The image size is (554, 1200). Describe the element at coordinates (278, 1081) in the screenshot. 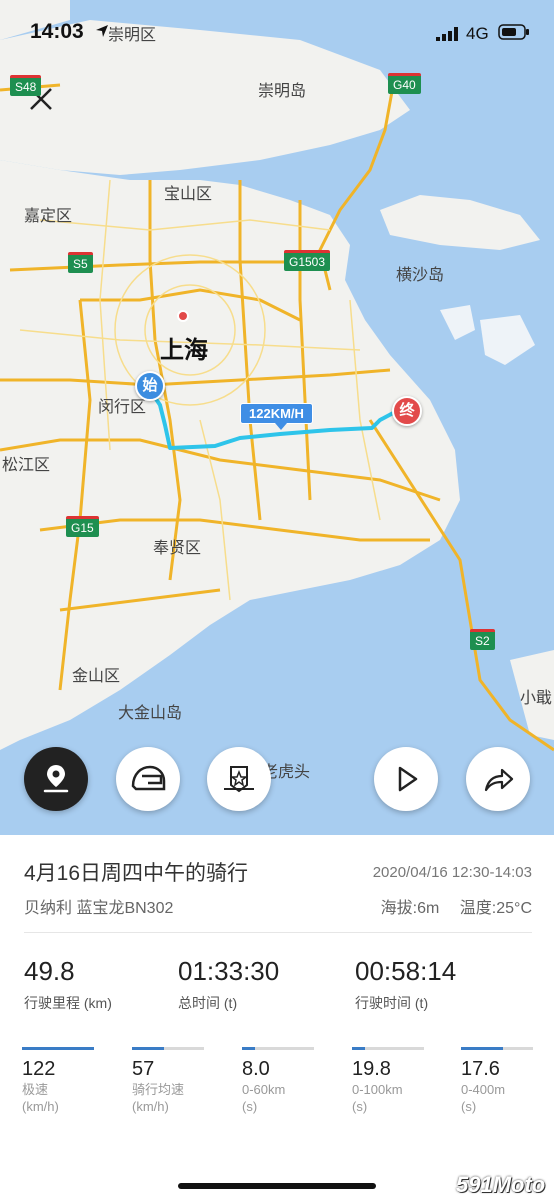

I see `small-stat-0-60: 8.0 0-60km (s)` at that location.